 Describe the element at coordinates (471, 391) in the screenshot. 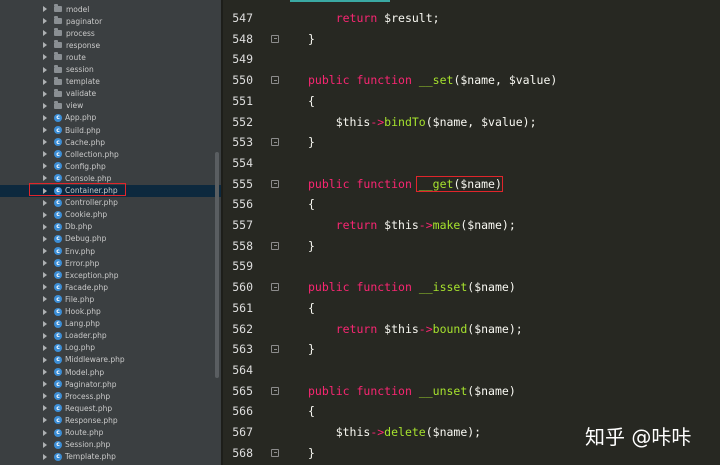

I see `code-line: 565 public function __unset($name)` at that location.